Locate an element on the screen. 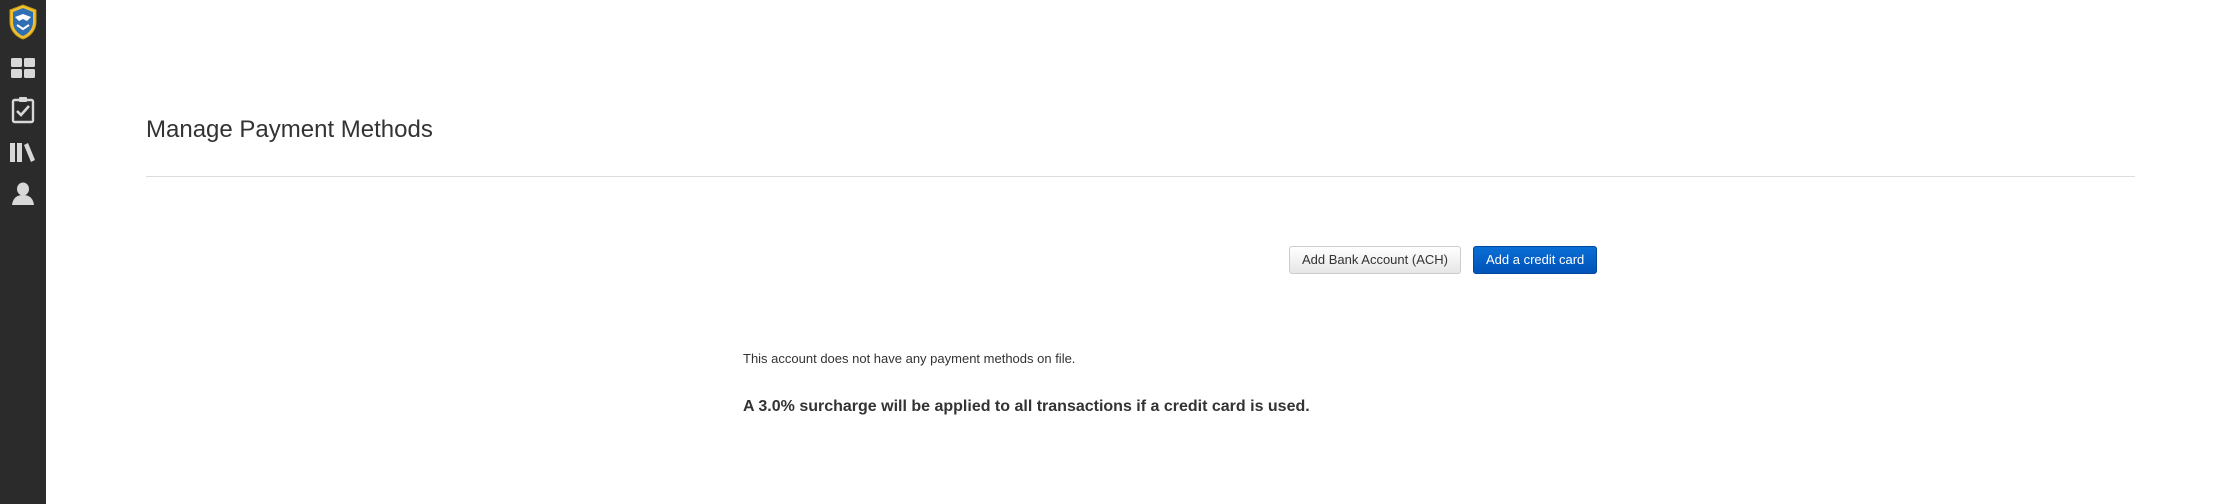  add-bank-account-button: Add Bank Account (ACH) is located at coordinates (1375, 260).